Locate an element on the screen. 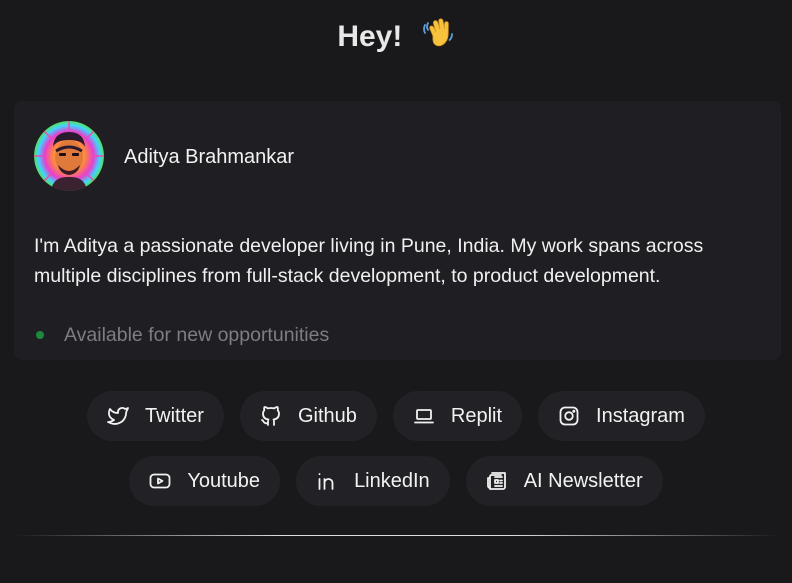  github-icon is located at coordinates (271, 416).